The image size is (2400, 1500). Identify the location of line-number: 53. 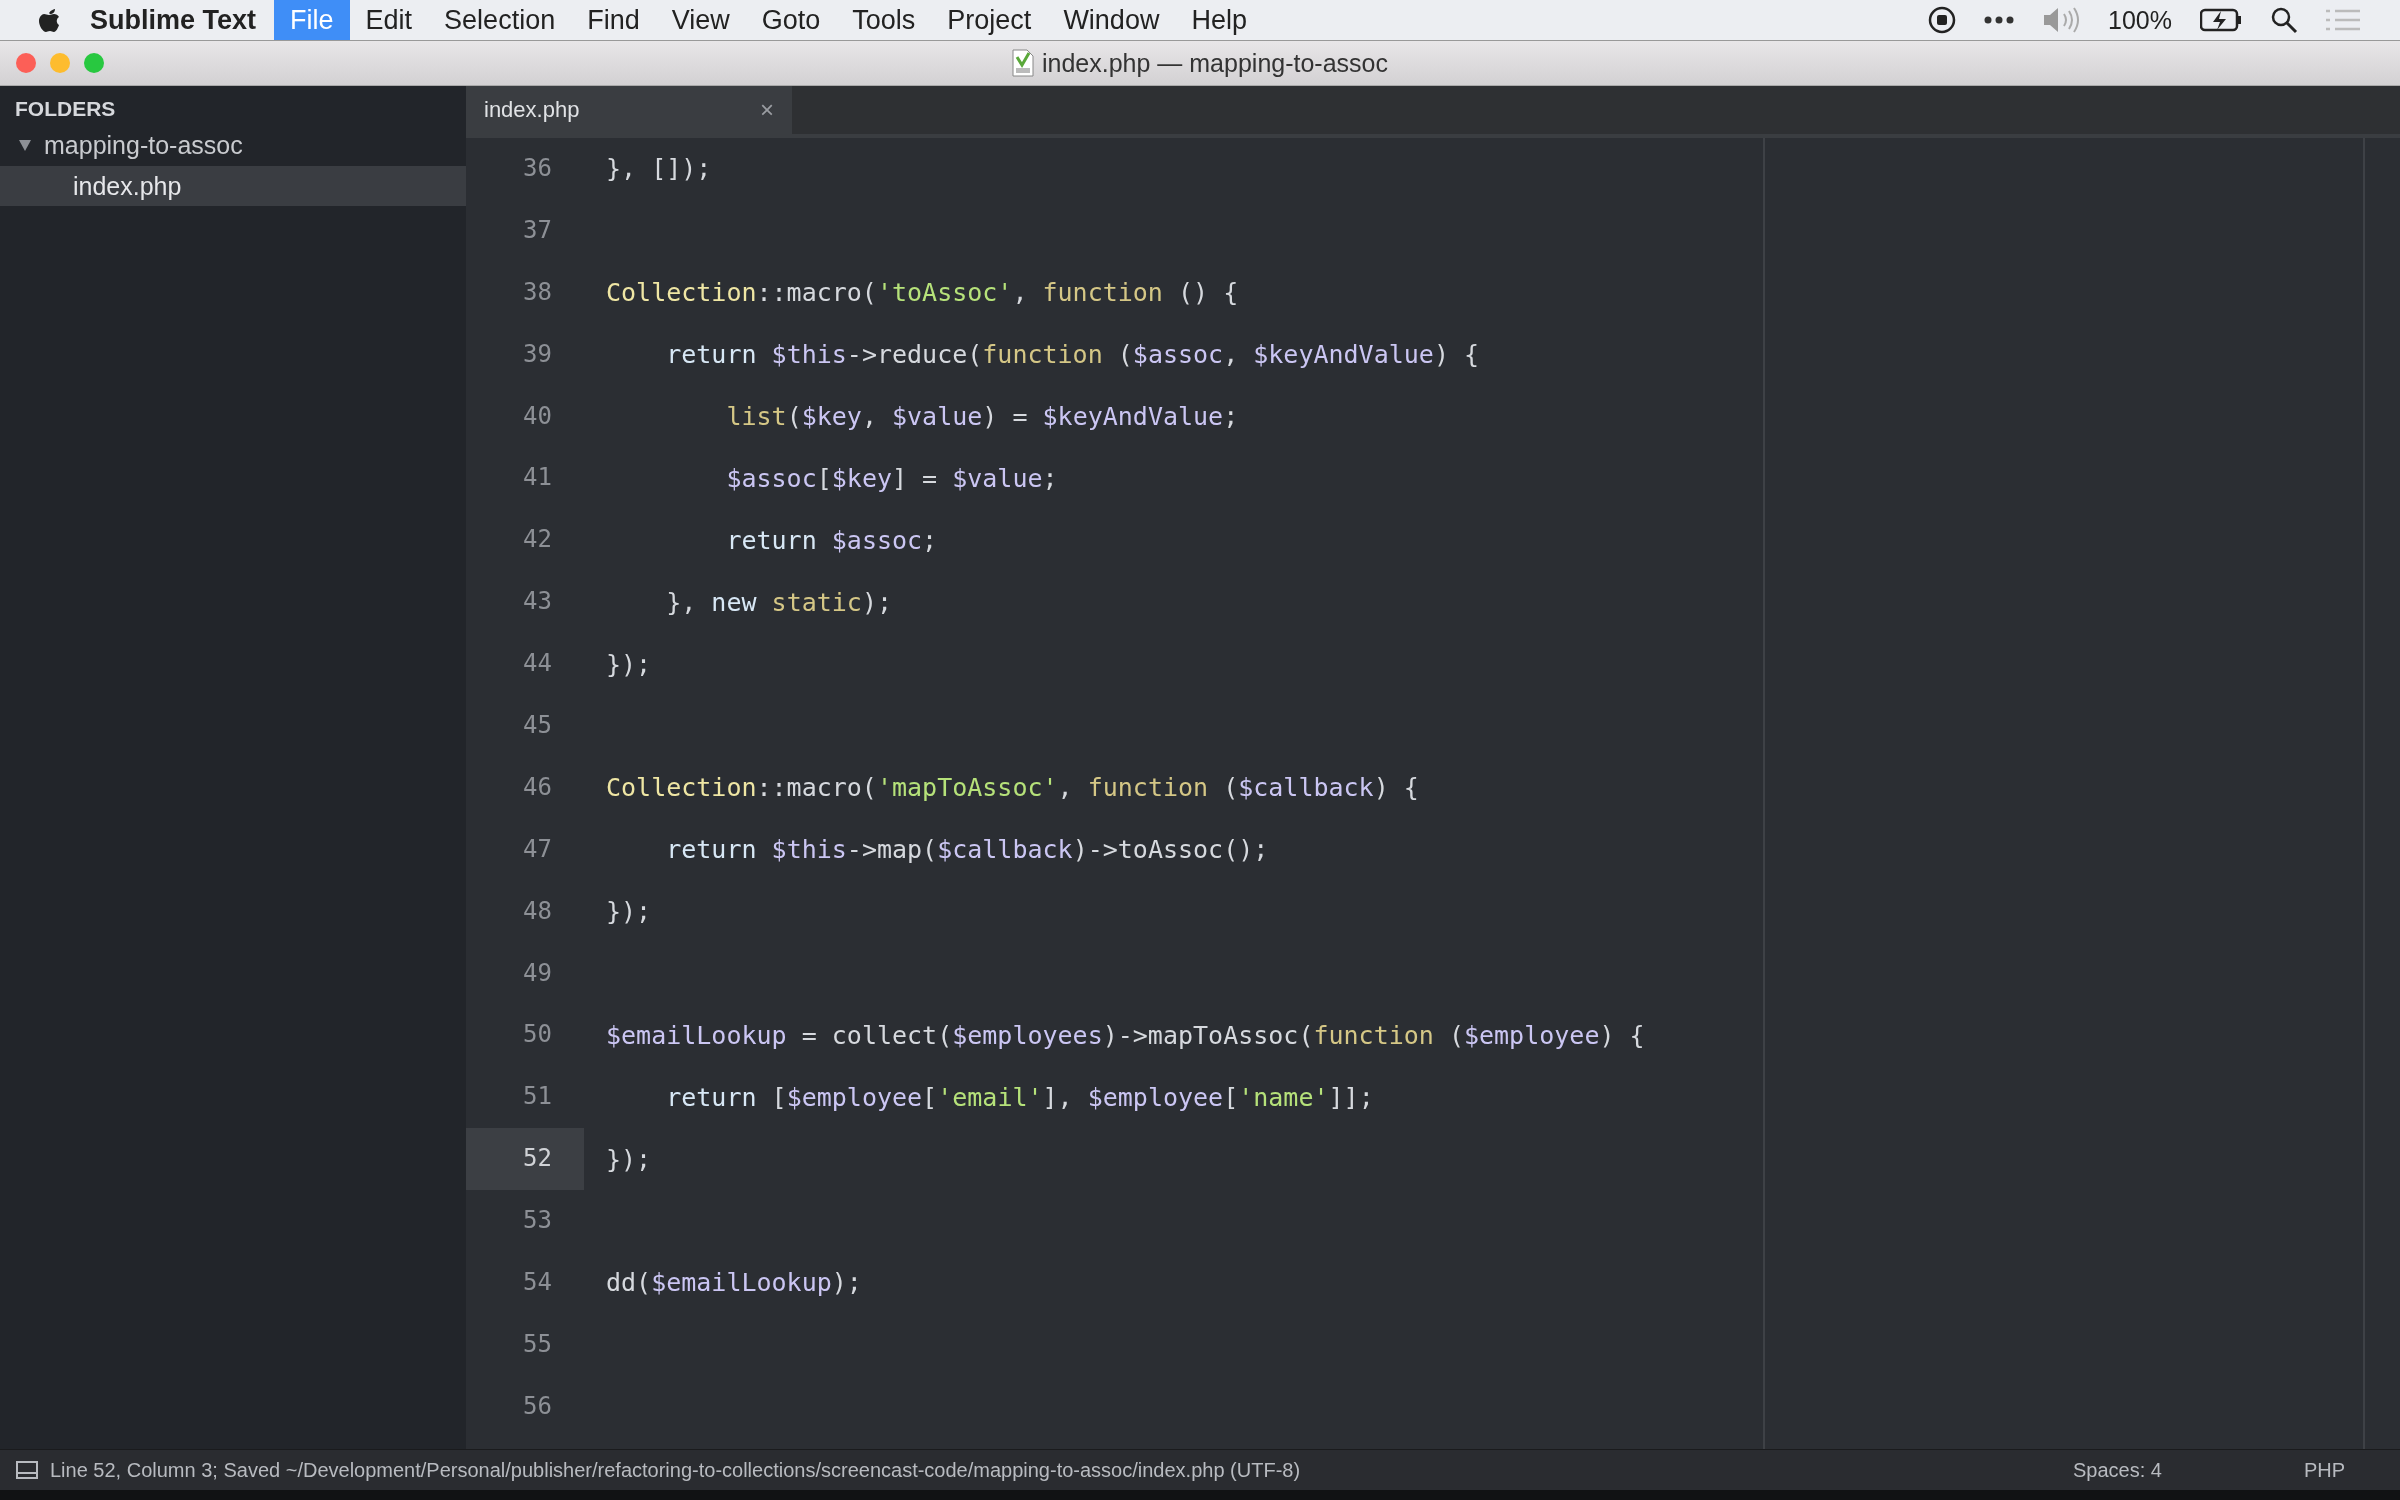
(537, 1221).